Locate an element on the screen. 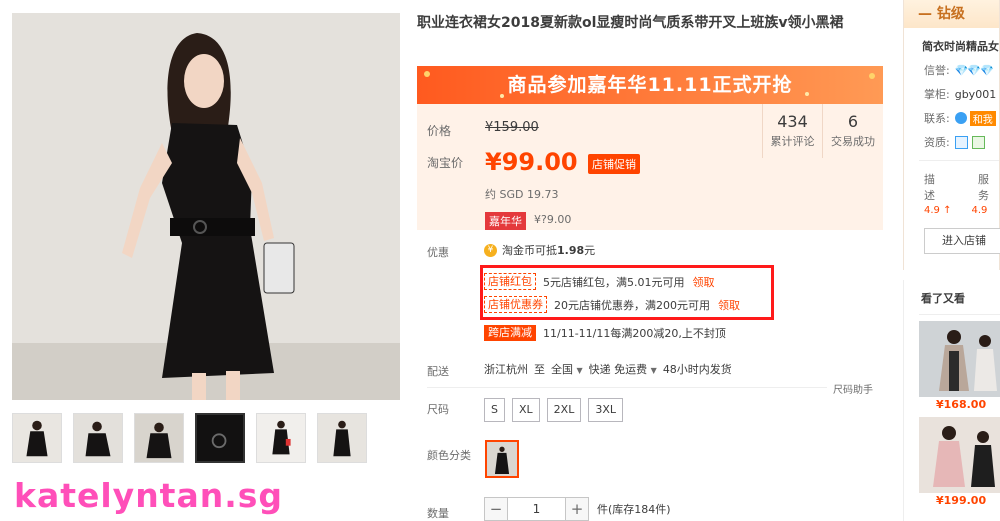  size-option-s: S is located at coordinates (494, 410).